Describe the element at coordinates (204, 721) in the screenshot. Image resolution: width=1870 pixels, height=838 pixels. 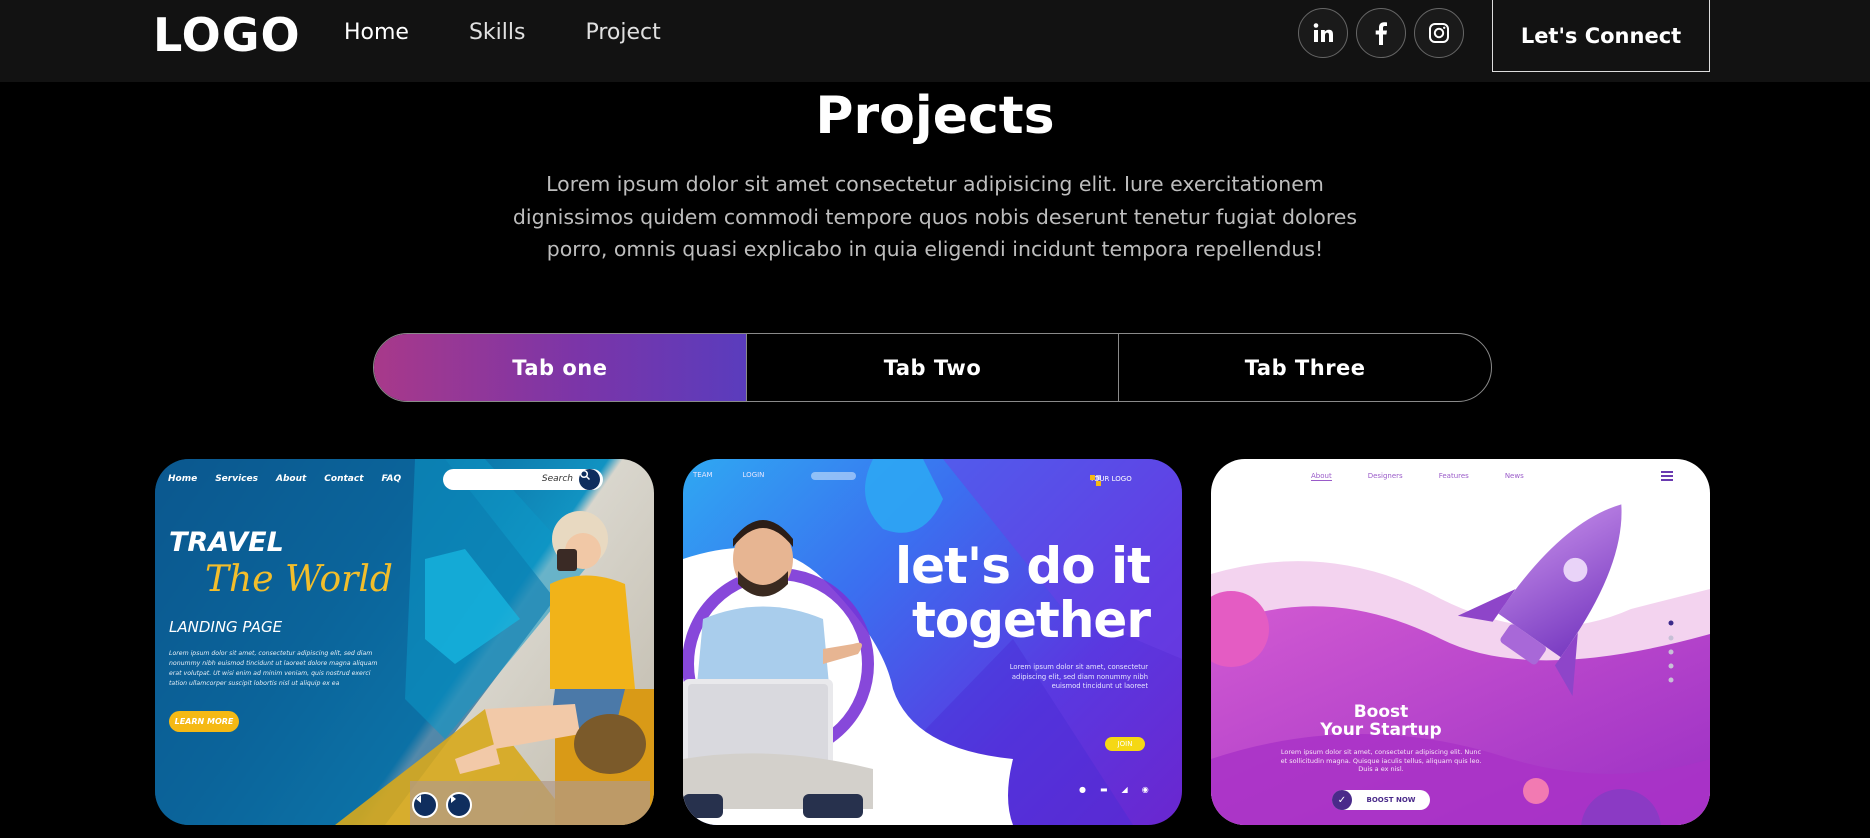
I see `card1-learn-more-button: LEARN MORE` at that location.